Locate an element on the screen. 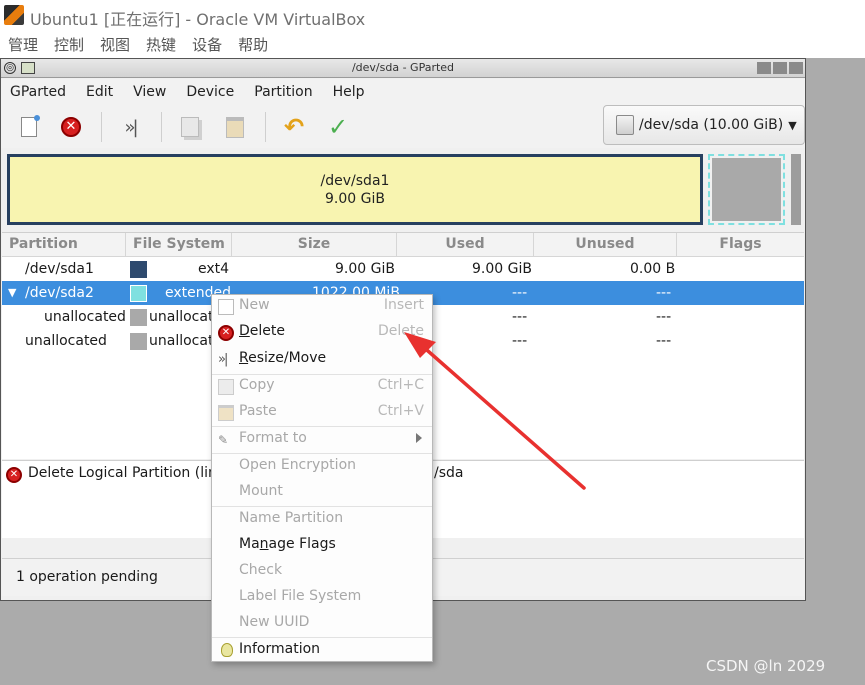 Image resolution: width=865 pixels, height=685 pixels. toolbar-separator is located at coordinates (101, 127).